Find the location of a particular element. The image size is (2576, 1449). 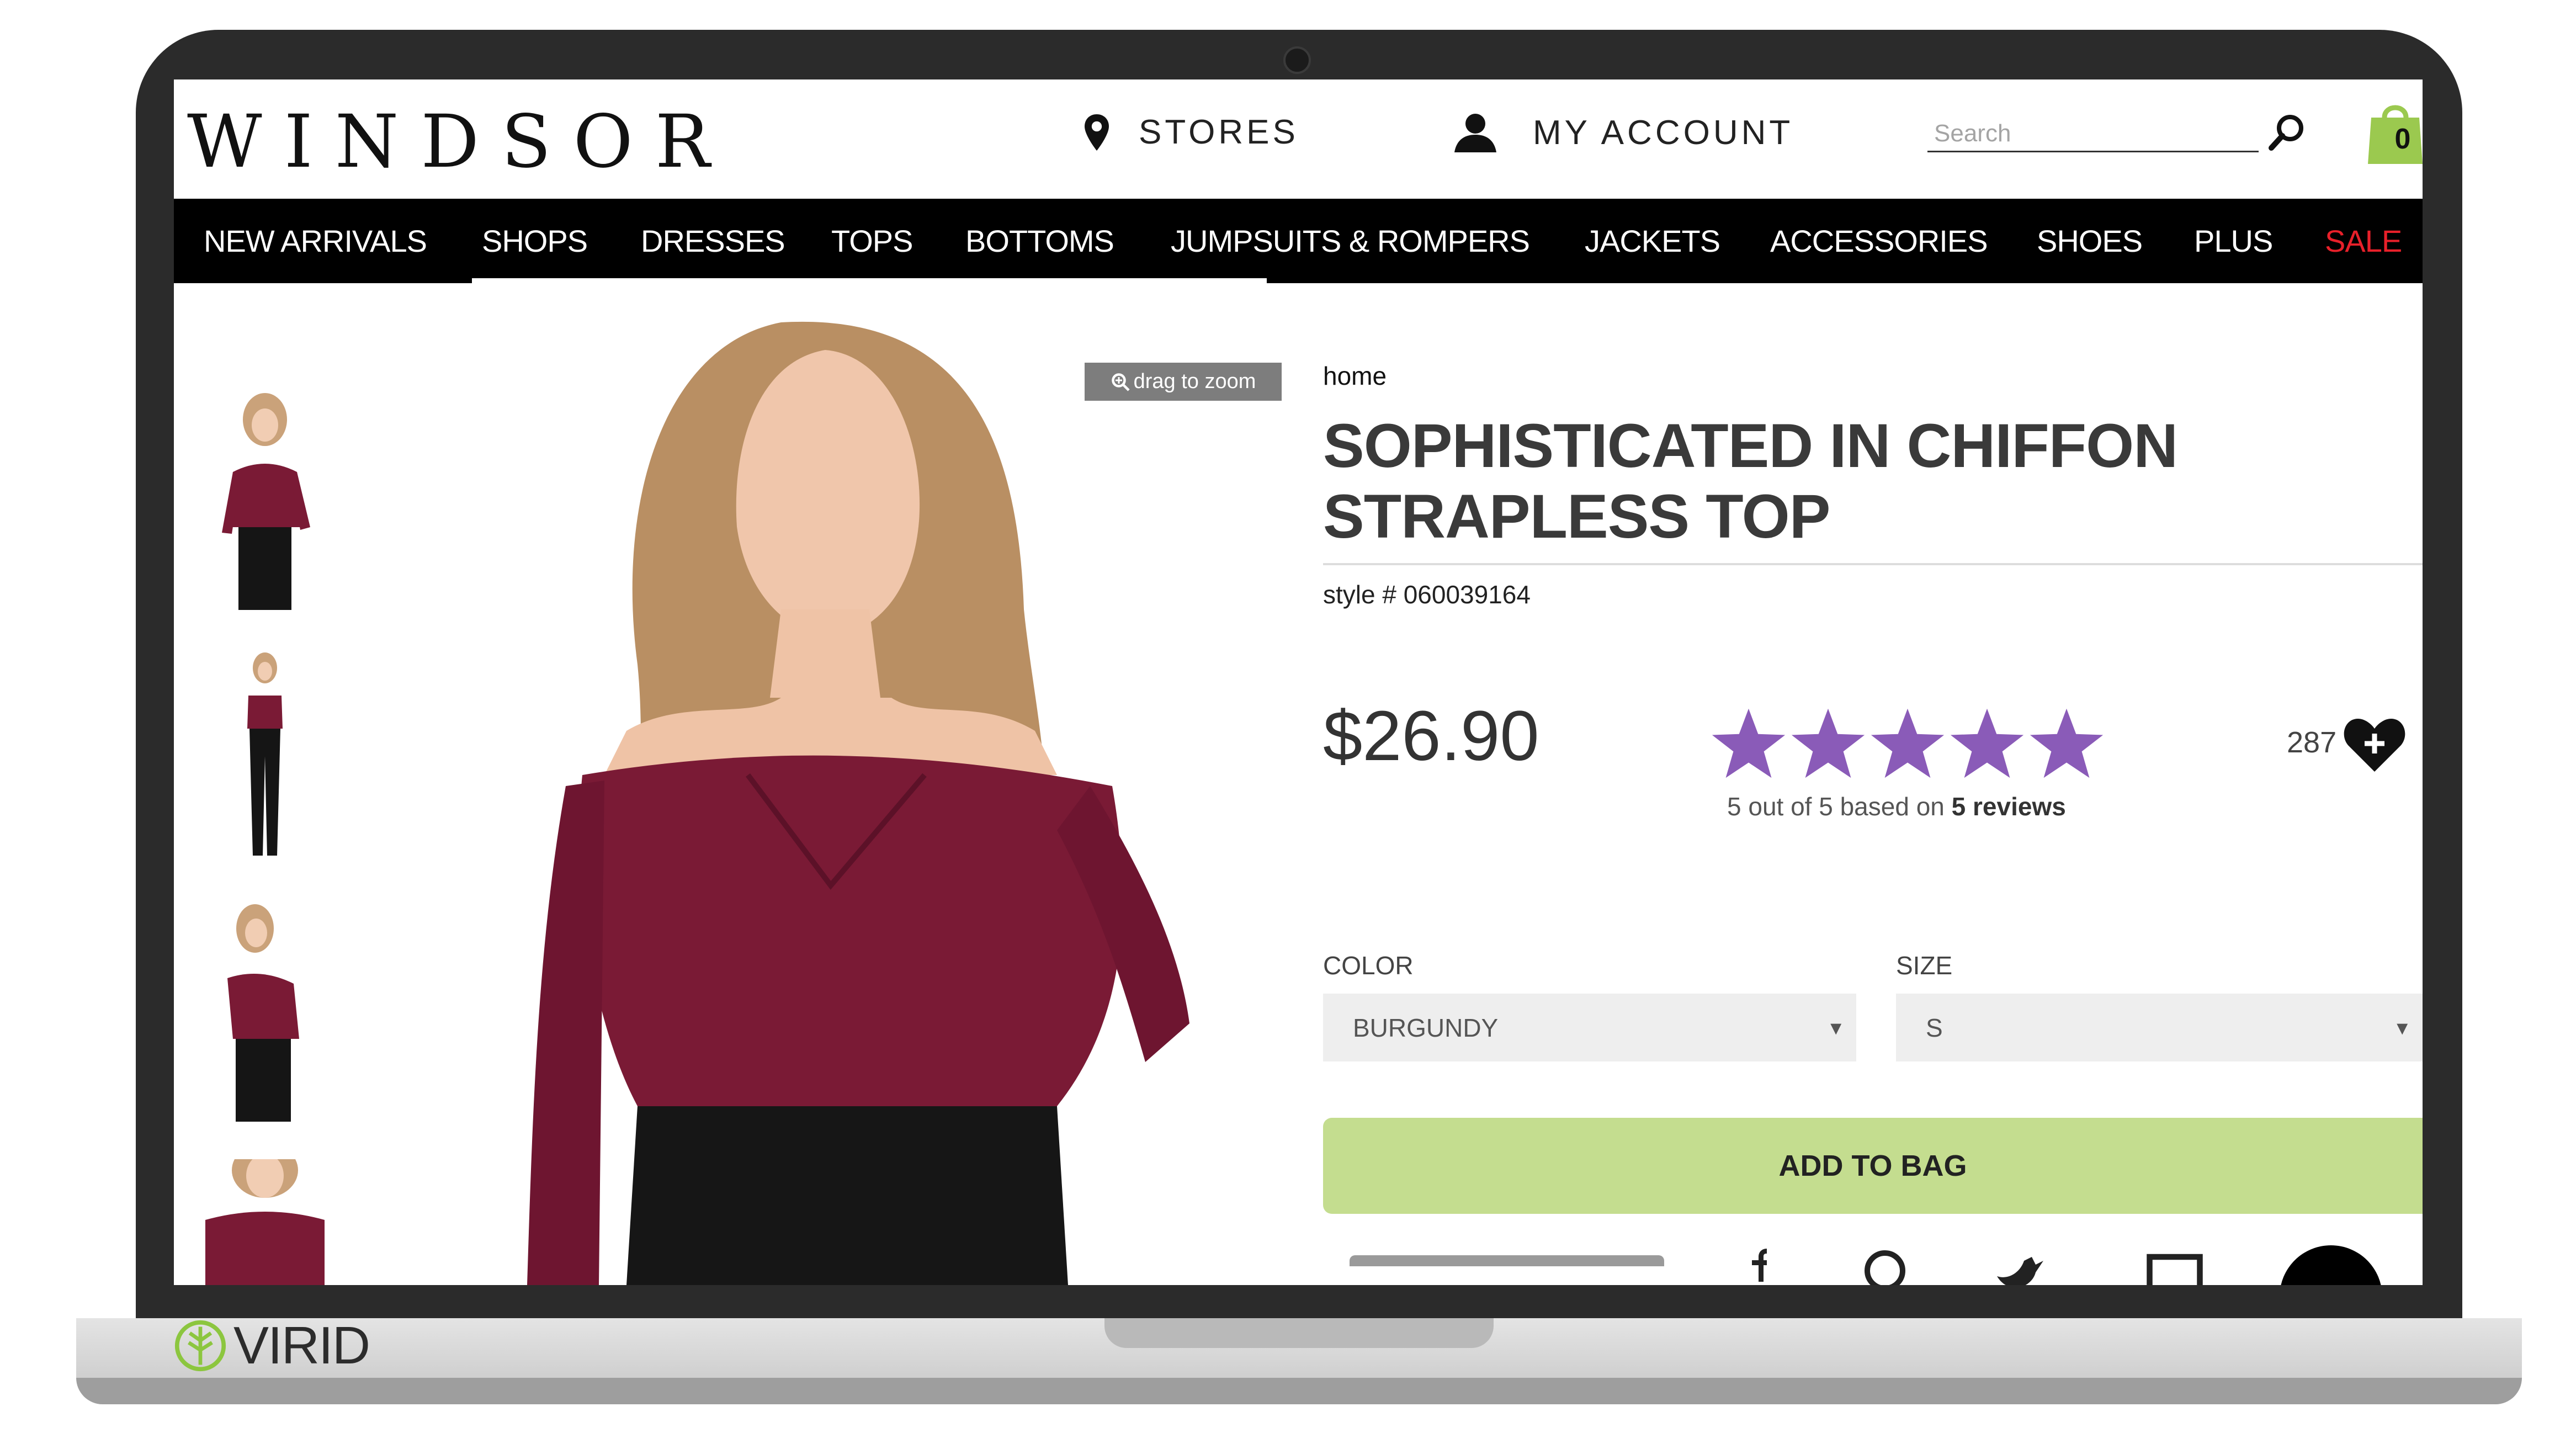

pinterest-icon is located at coordinates (1885, 1267).